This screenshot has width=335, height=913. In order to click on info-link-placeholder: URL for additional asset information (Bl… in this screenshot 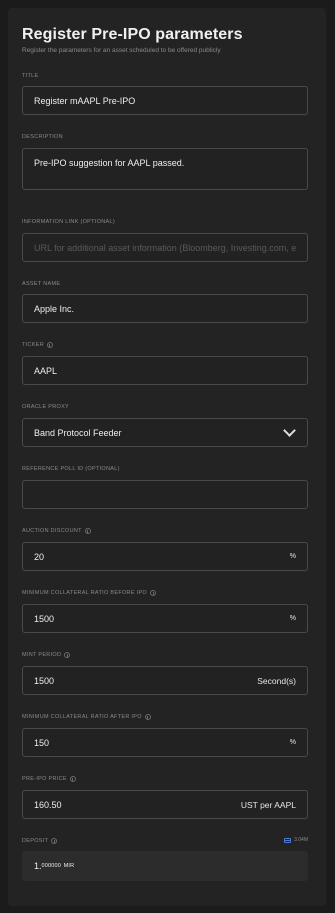, I will do `click(165, 247)`.